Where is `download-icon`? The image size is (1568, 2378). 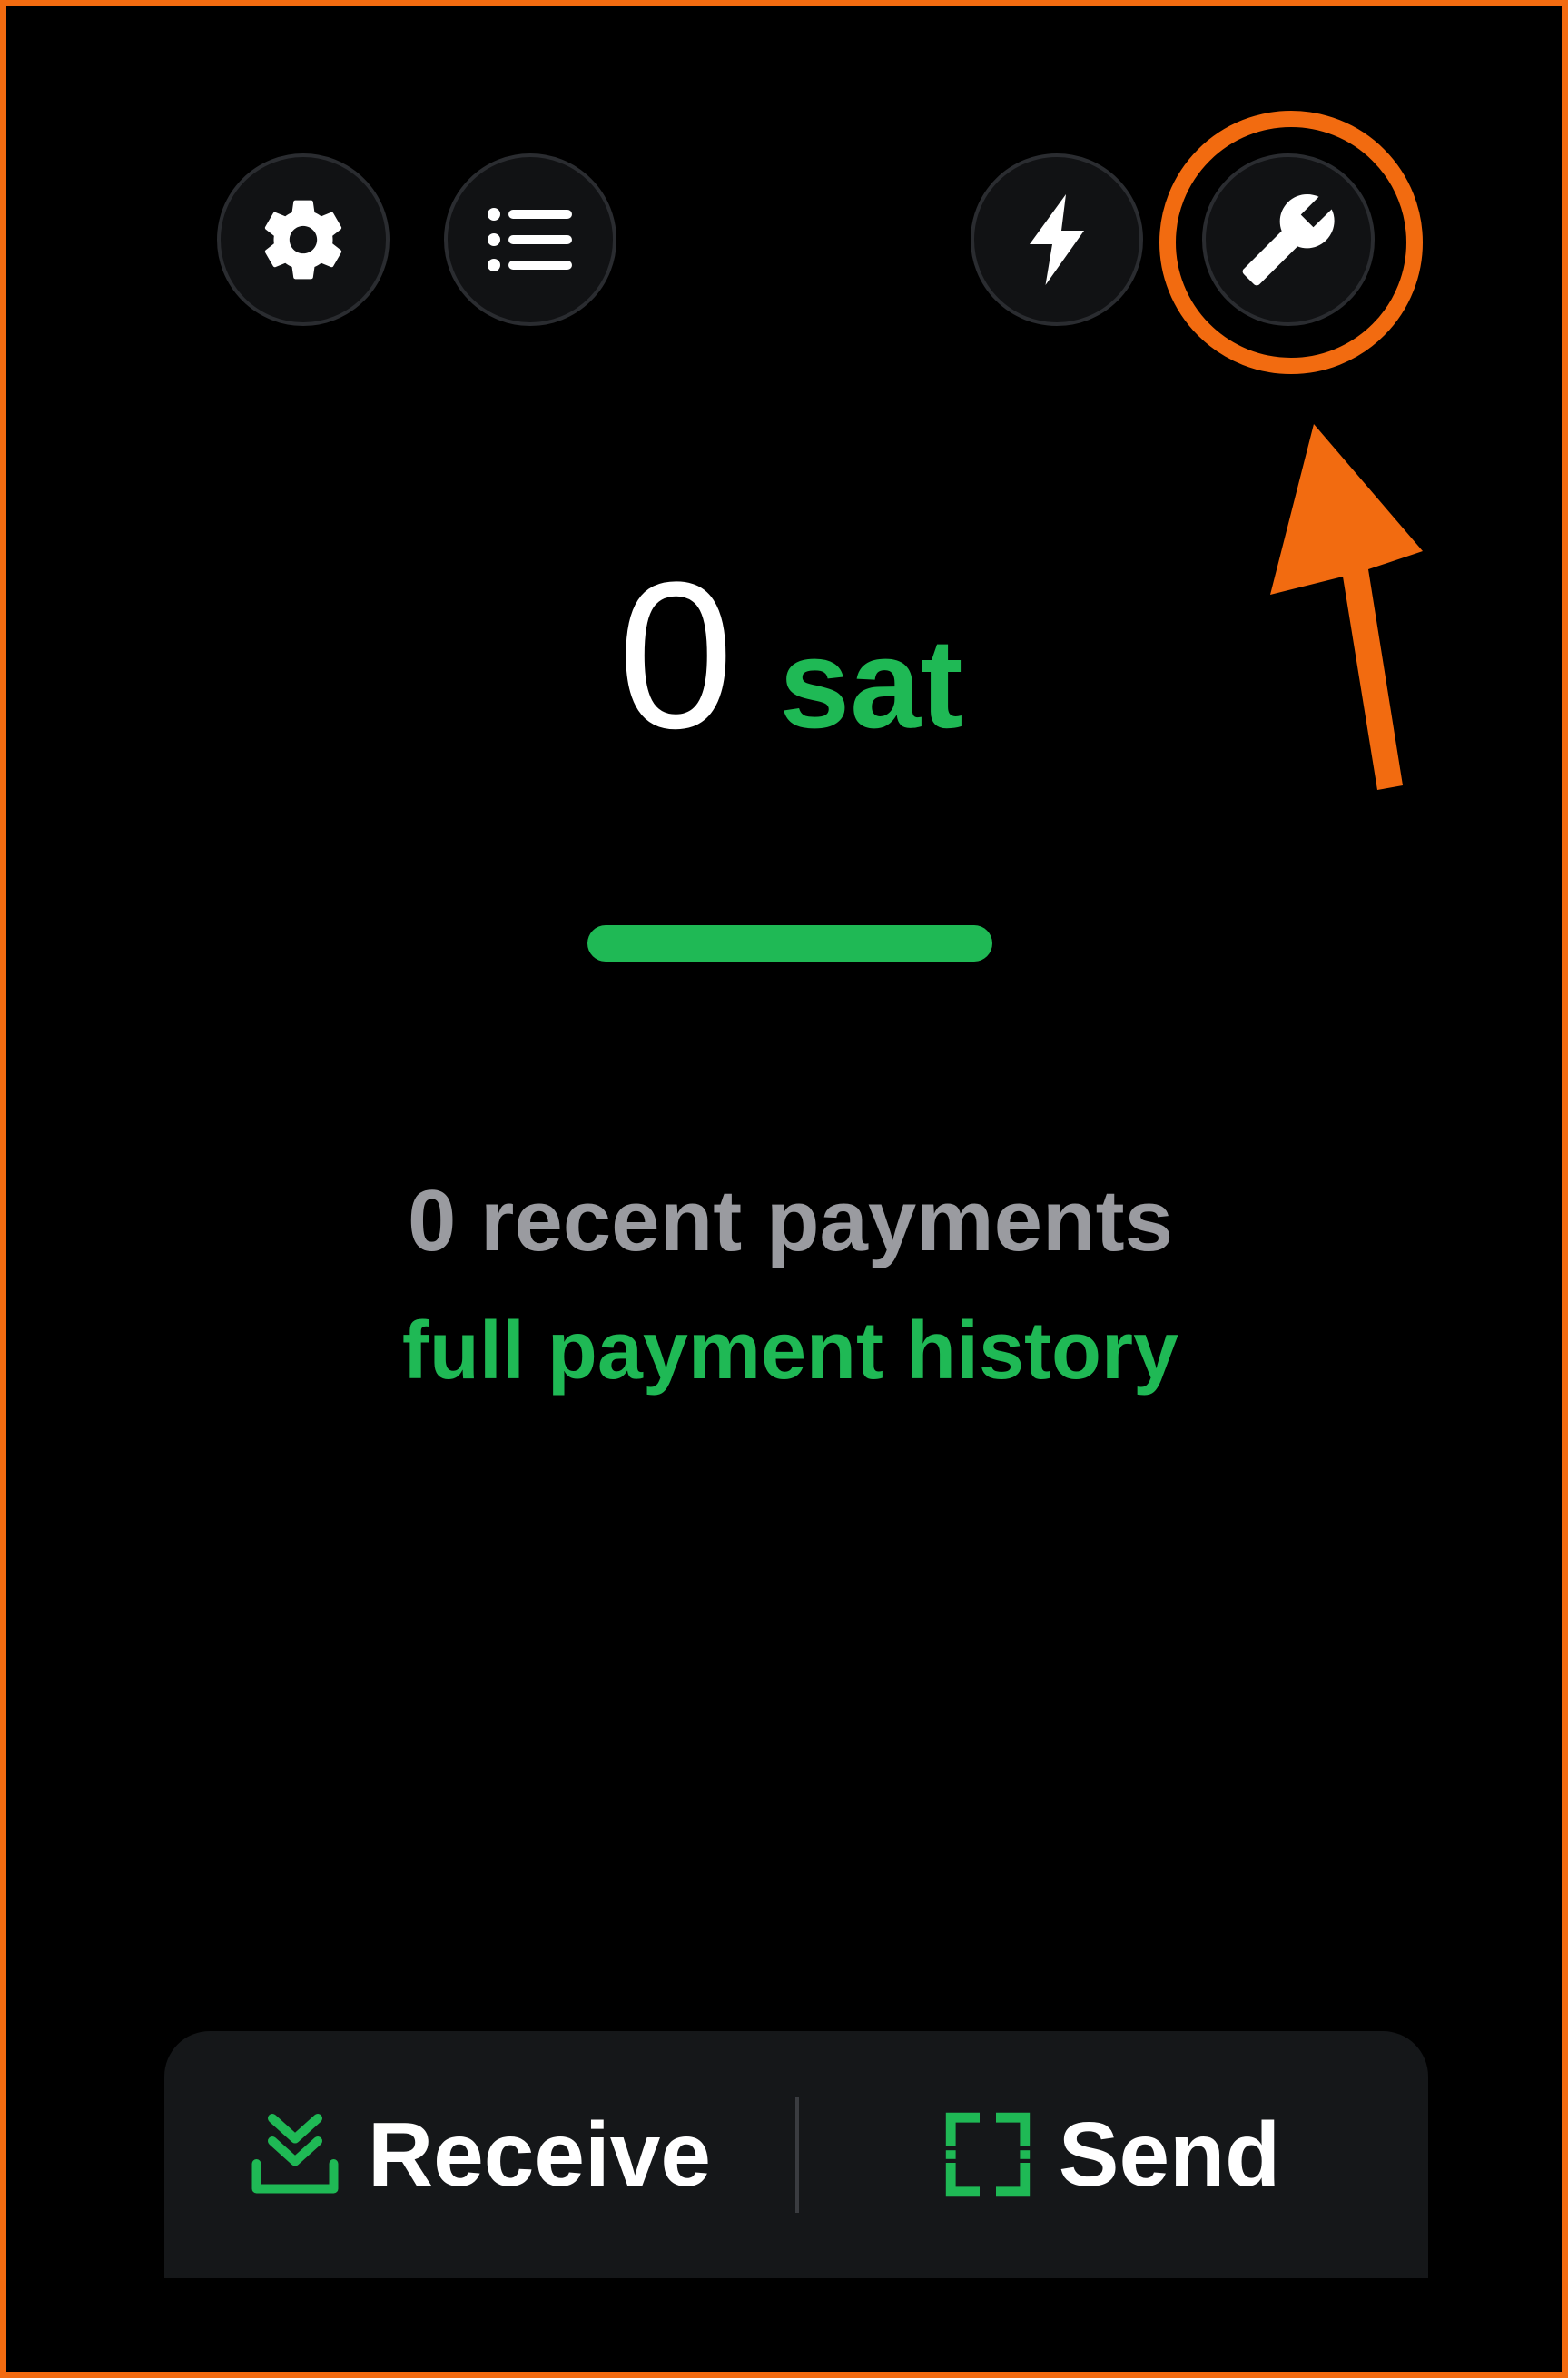
download-icon is located at coordinates (295, 2154).